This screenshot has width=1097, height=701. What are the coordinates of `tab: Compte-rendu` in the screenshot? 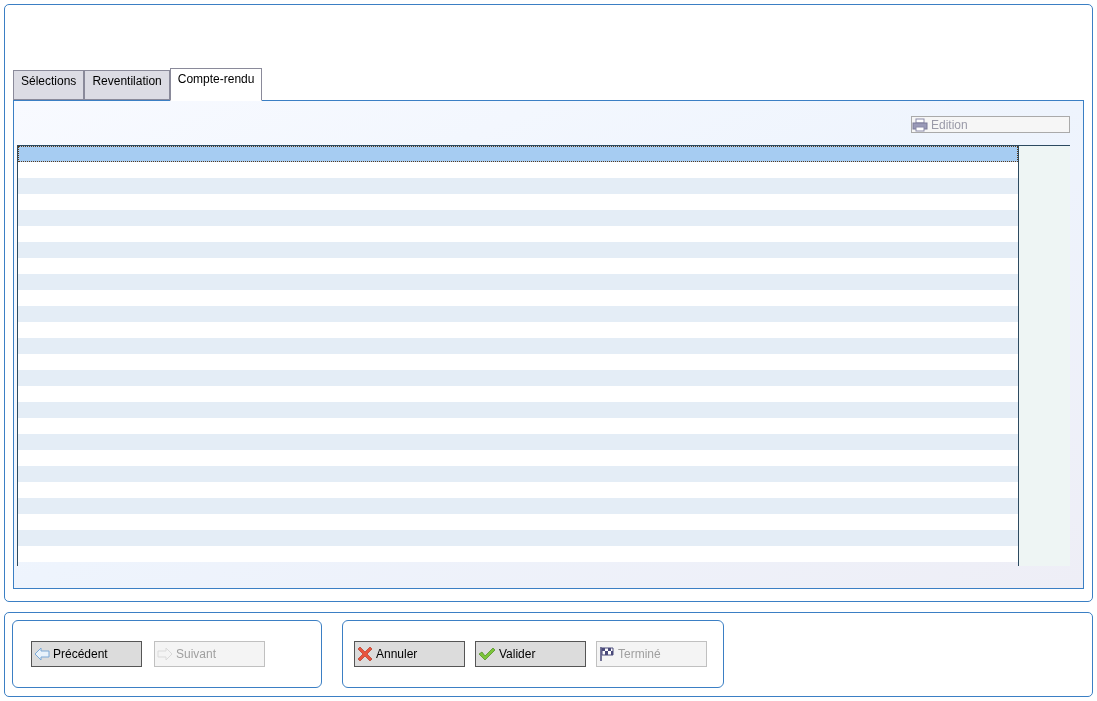 It's located at (216, 84).